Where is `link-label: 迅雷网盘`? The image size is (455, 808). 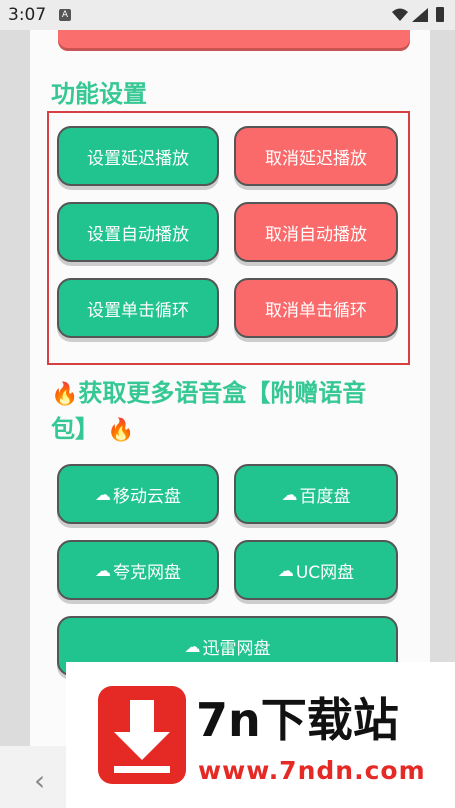
link-label: 迅雷网盘 is located at coordinates (236, 648).